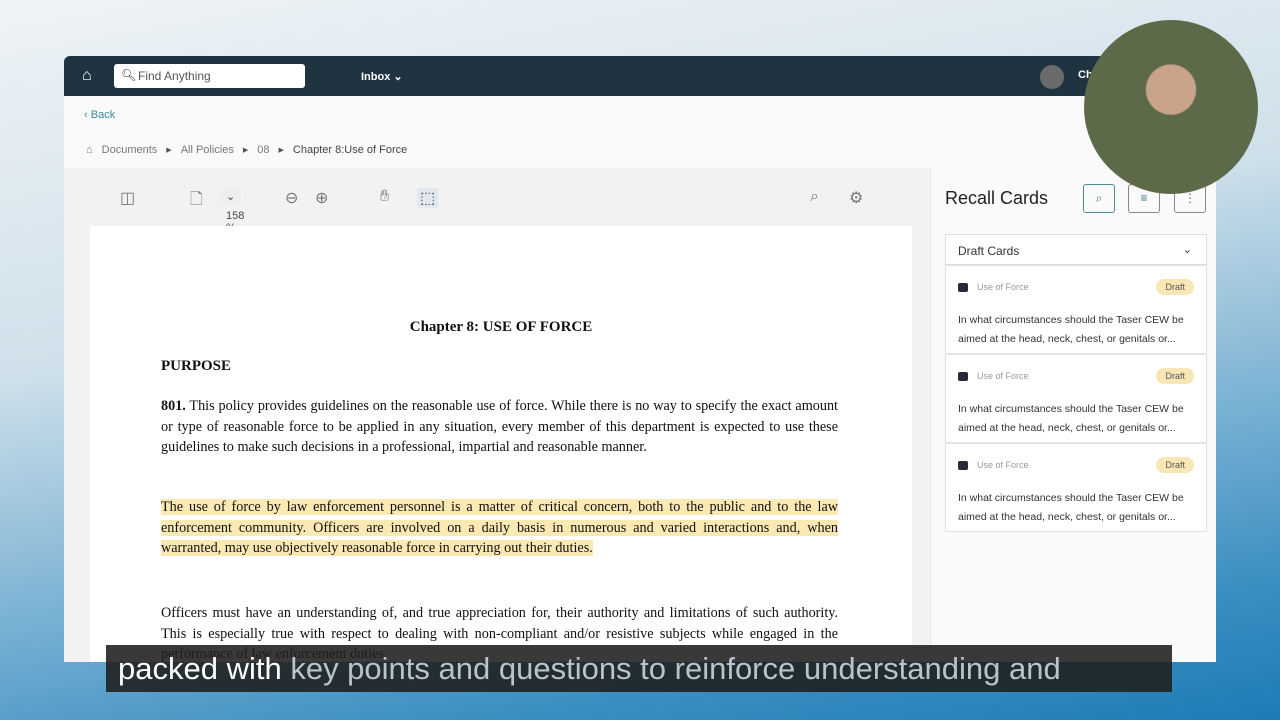  What do you see at coordinates (384, 197) in the screenshot?
I see `hand-icon: ✋︎` at bounding box center [384, 197].